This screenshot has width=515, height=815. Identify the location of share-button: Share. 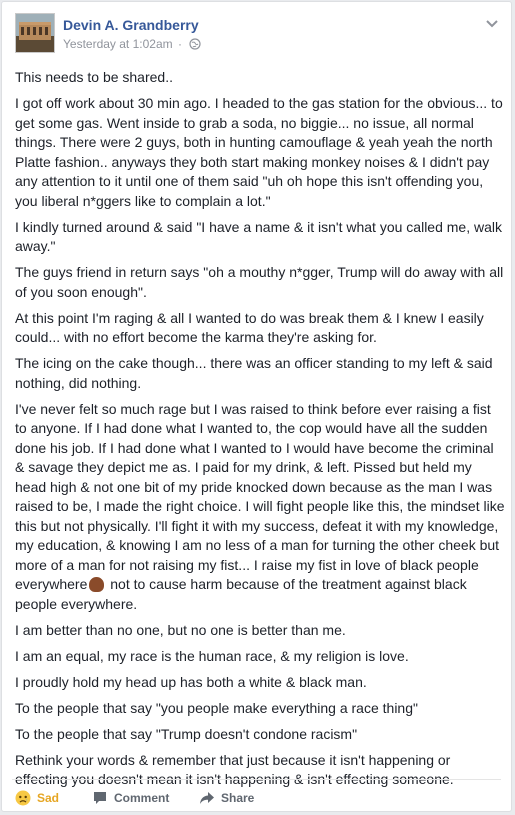
(226, 798).